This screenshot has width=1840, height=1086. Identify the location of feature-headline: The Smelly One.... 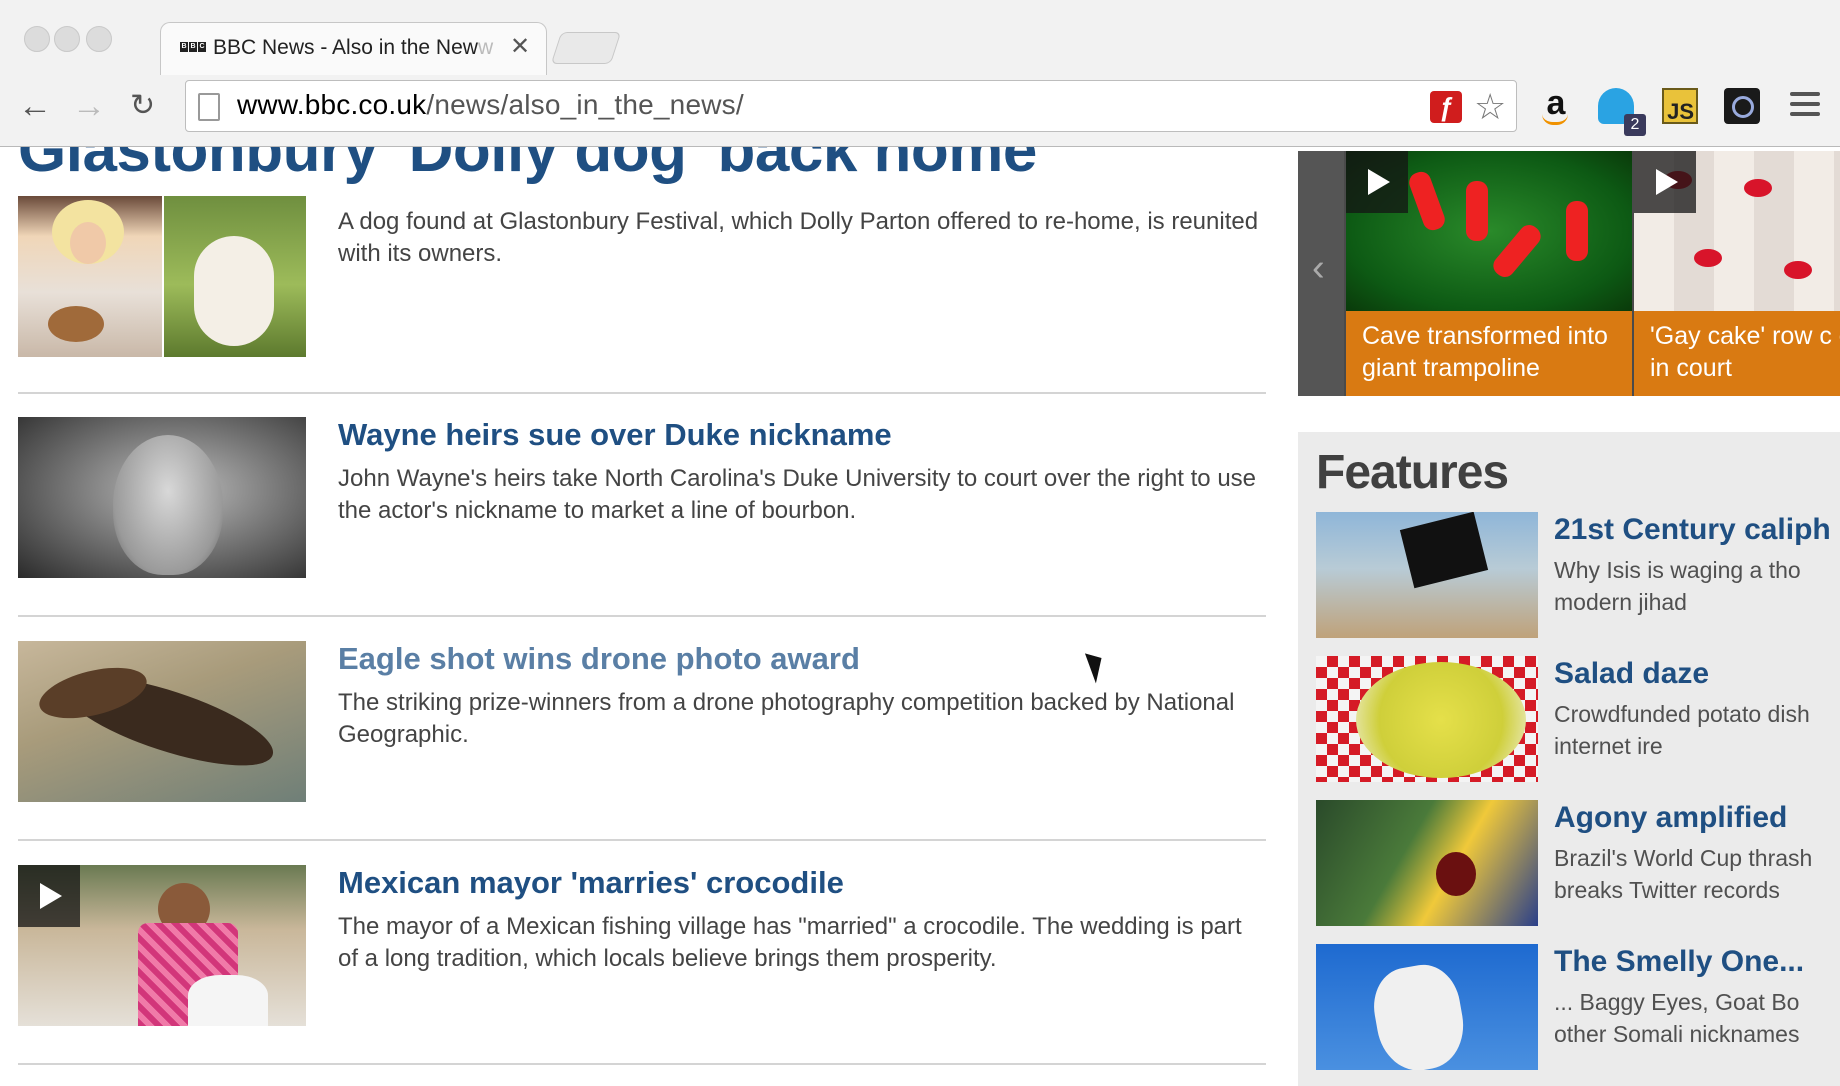
(1697, 962).